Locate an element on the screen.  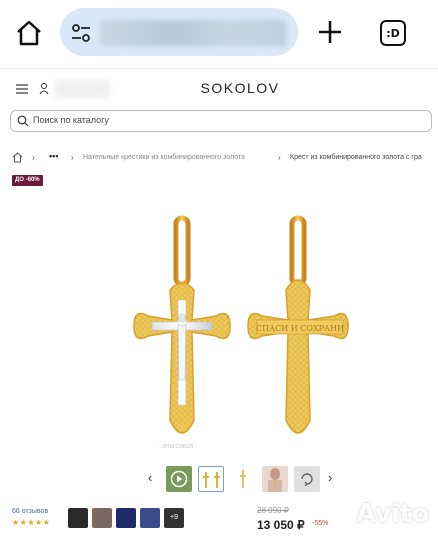
cross-back: СПАСИ И СОХРАНИ is located at coordinates (298, 324).